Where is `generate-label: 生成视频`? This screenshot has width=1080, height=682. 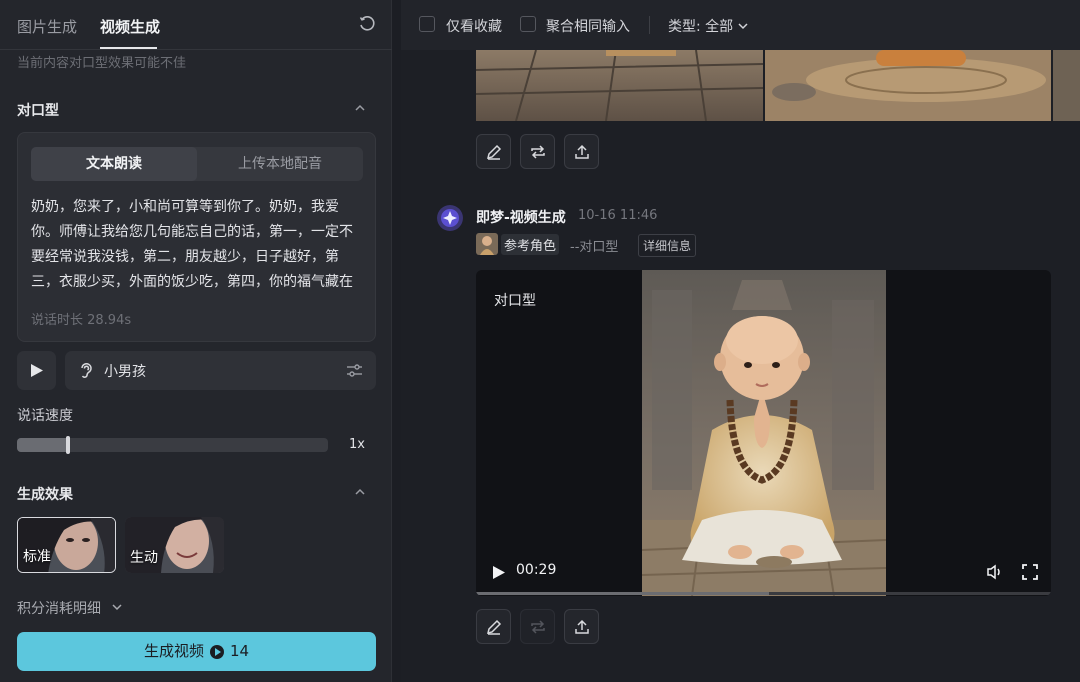 generate-label: 生成视频 is located at coordinates (173, 651).